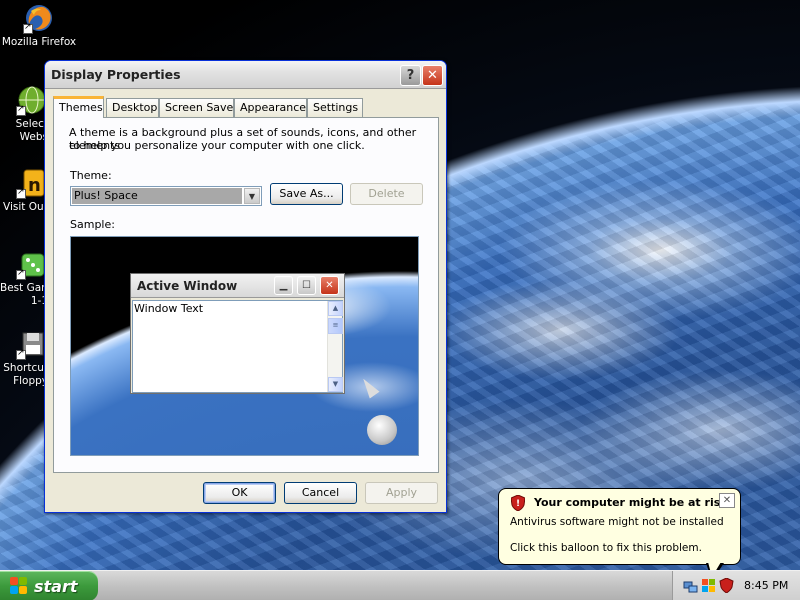  Describe the element at coordinates (39, 18) in the screenshot. I see `firefox-icon` at that location.